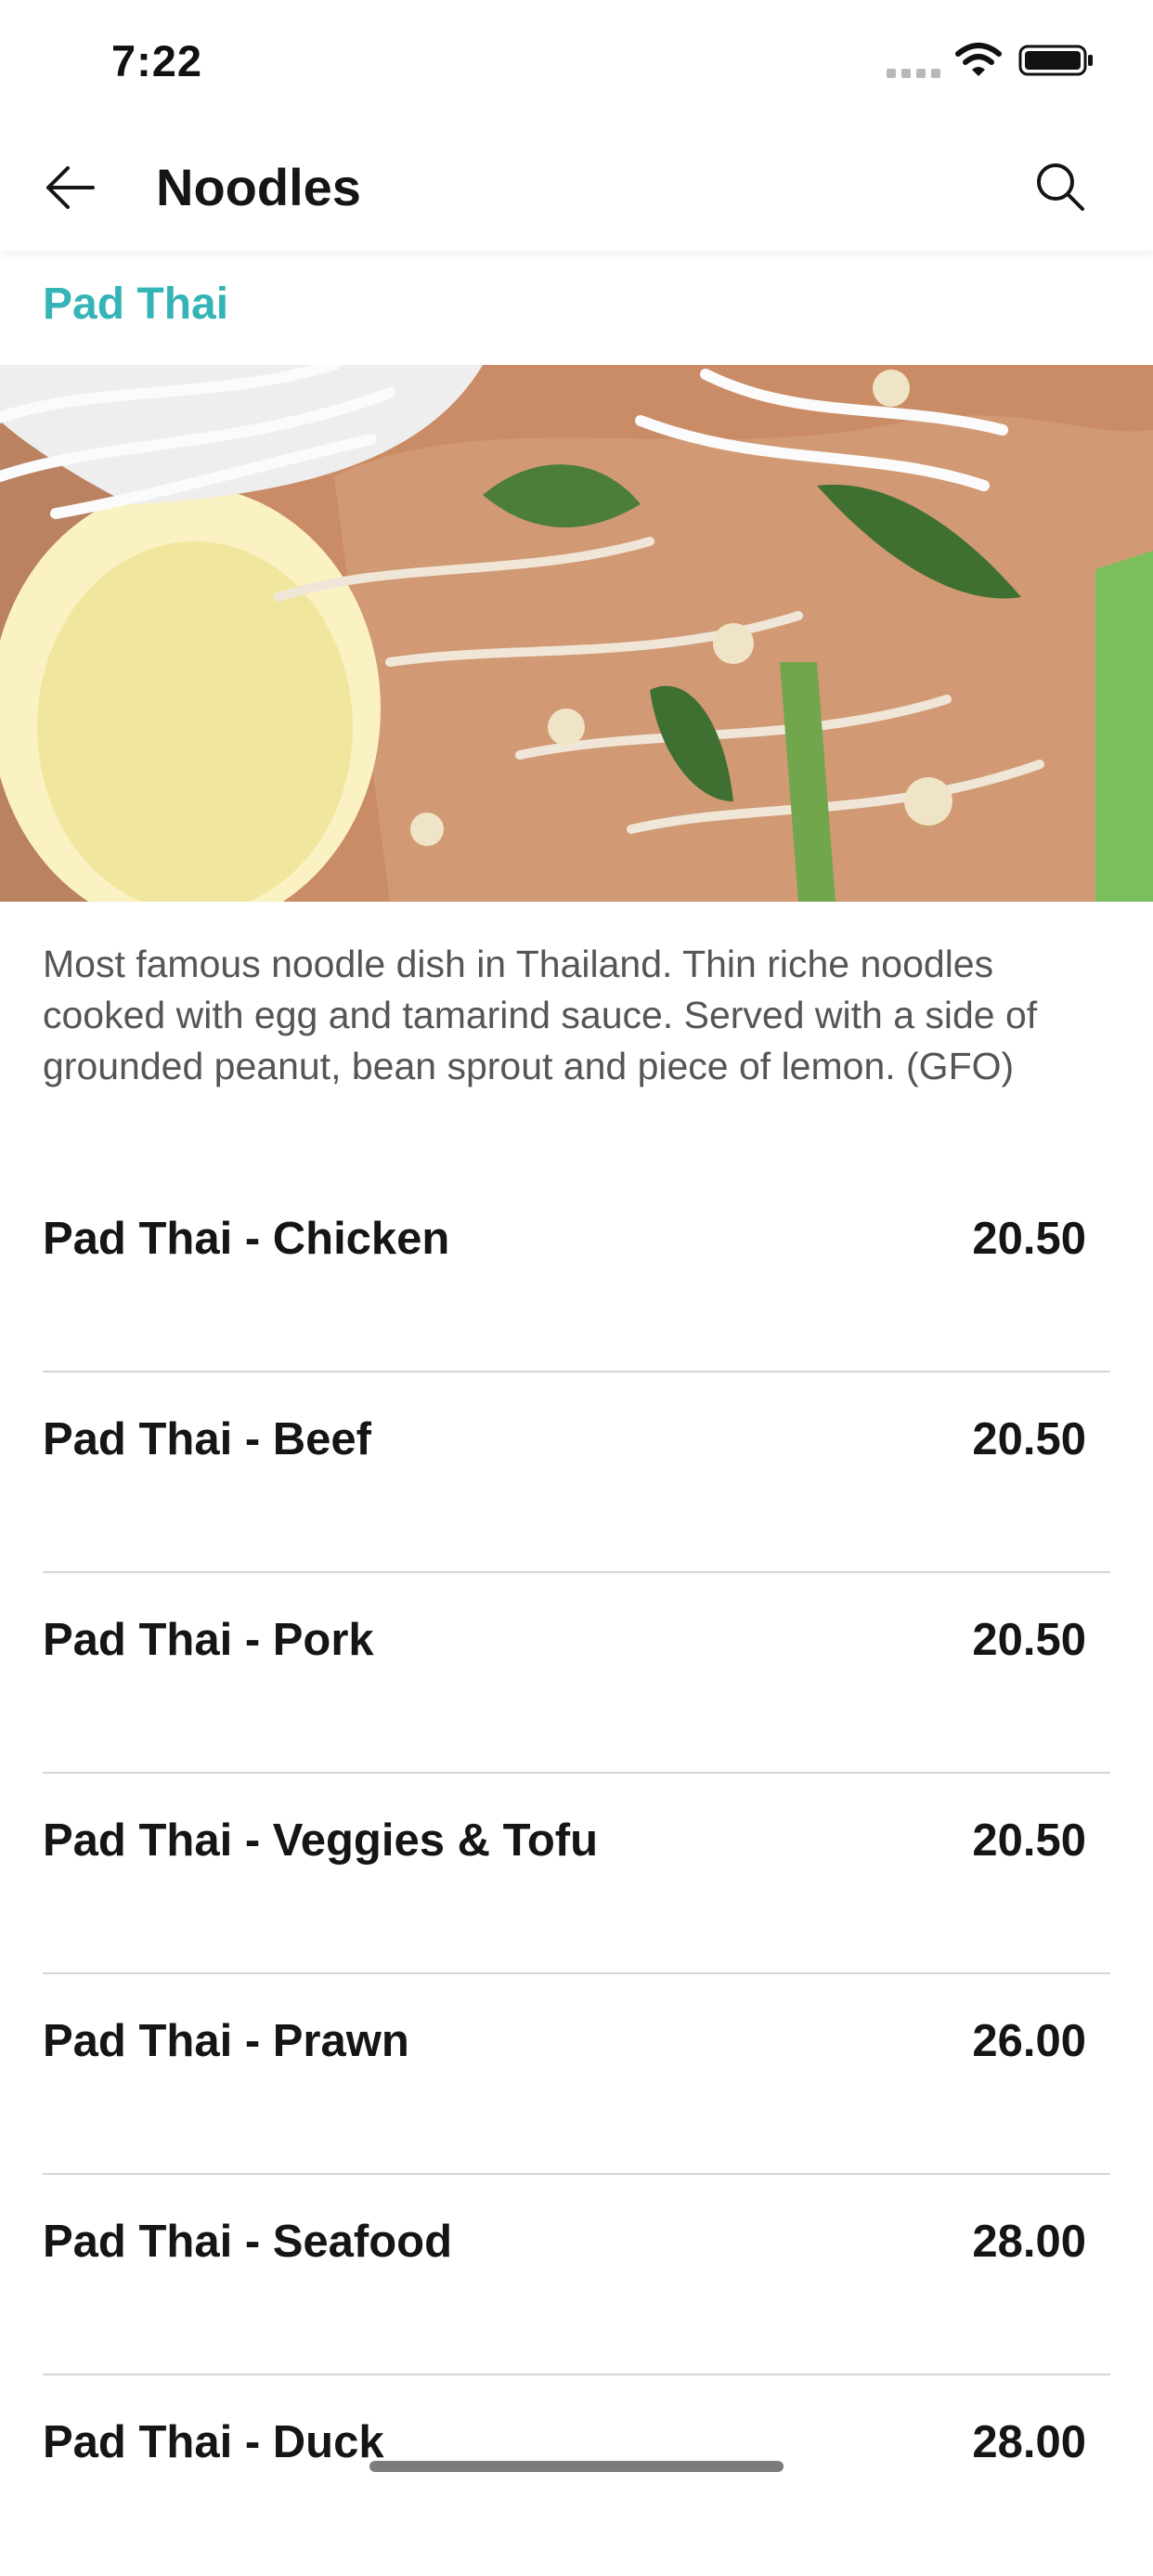 This screenshot has width=1153, height=2576. I want to click on menu-item-name: Pad Thai - Prawn, so click(226, 2041).